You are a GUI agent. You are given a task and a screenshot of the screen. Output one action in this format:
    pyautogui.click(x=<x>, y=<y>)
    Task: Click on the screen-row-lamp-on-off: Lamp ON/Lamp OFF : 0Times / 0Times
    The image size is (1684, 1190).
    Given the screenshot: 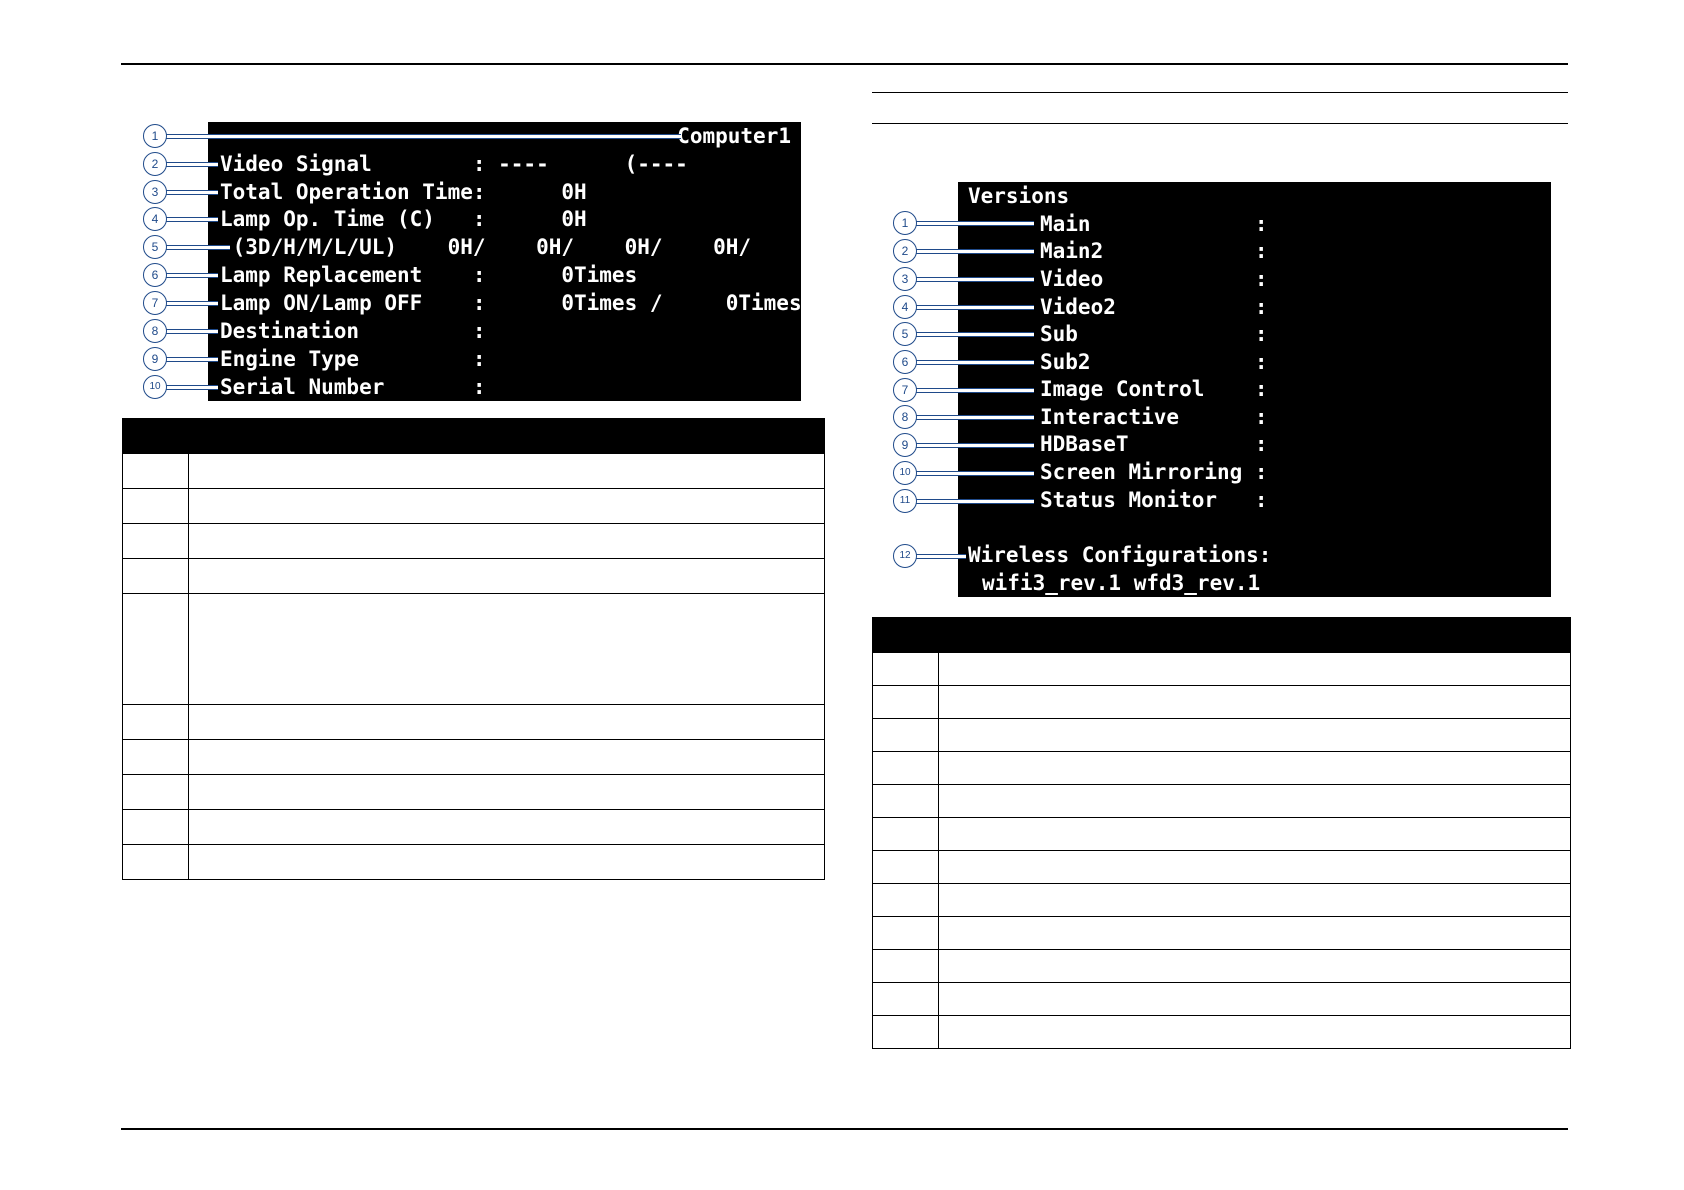 What is the action you would take?
    pyautogui.click(x=511, y=303)
    